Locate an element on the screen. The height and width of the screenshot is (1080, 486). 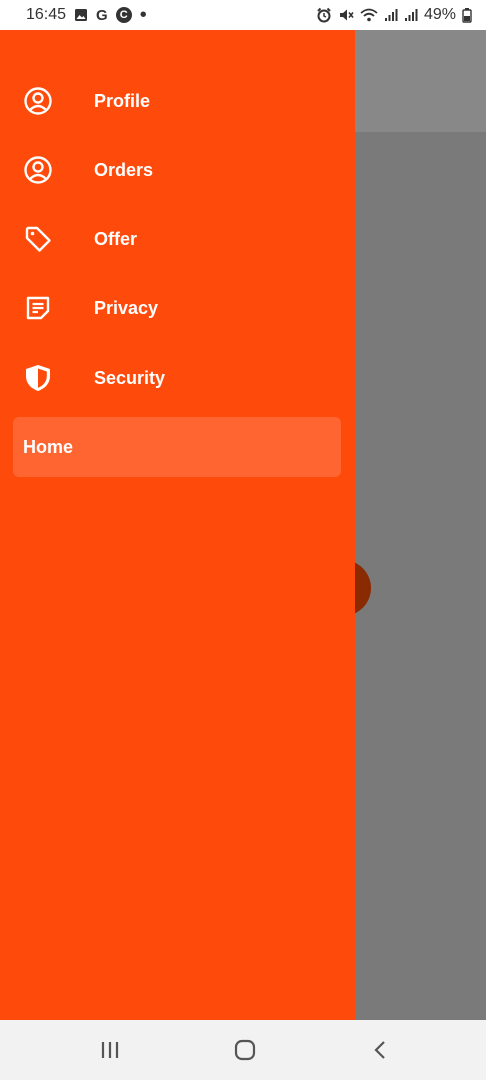
back-icon is located at coordinates (381, 1050).